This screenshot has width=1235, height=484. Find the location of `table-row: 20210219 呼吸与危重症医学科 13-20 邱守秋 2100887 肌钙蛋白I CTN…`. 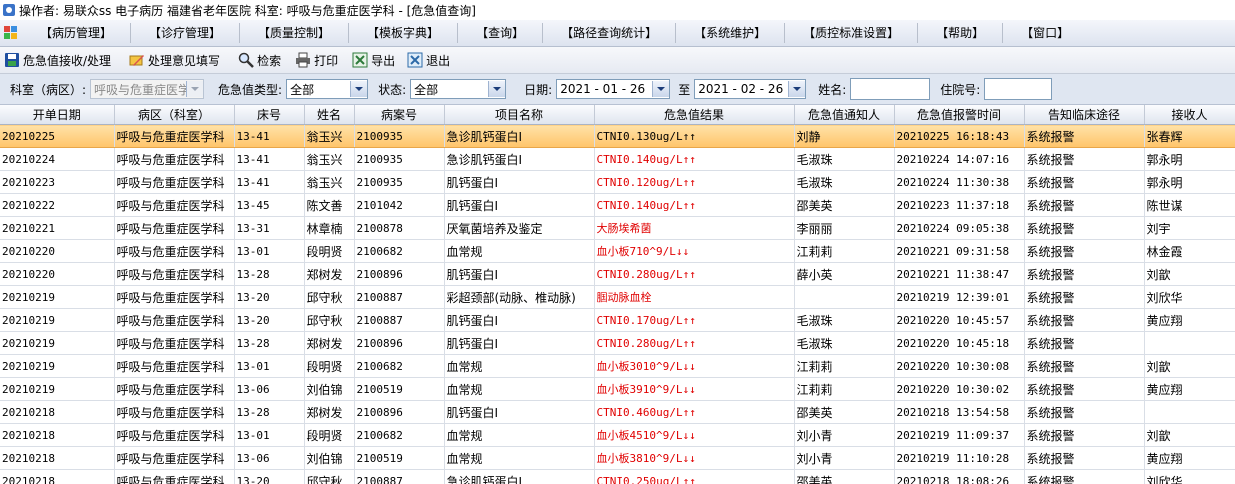

table-row: 20210219 呼吸与危重症医学科 13-20 邱守秋 2100887 肌钙蛋白I CTN… is located at coordinates (617, 320).